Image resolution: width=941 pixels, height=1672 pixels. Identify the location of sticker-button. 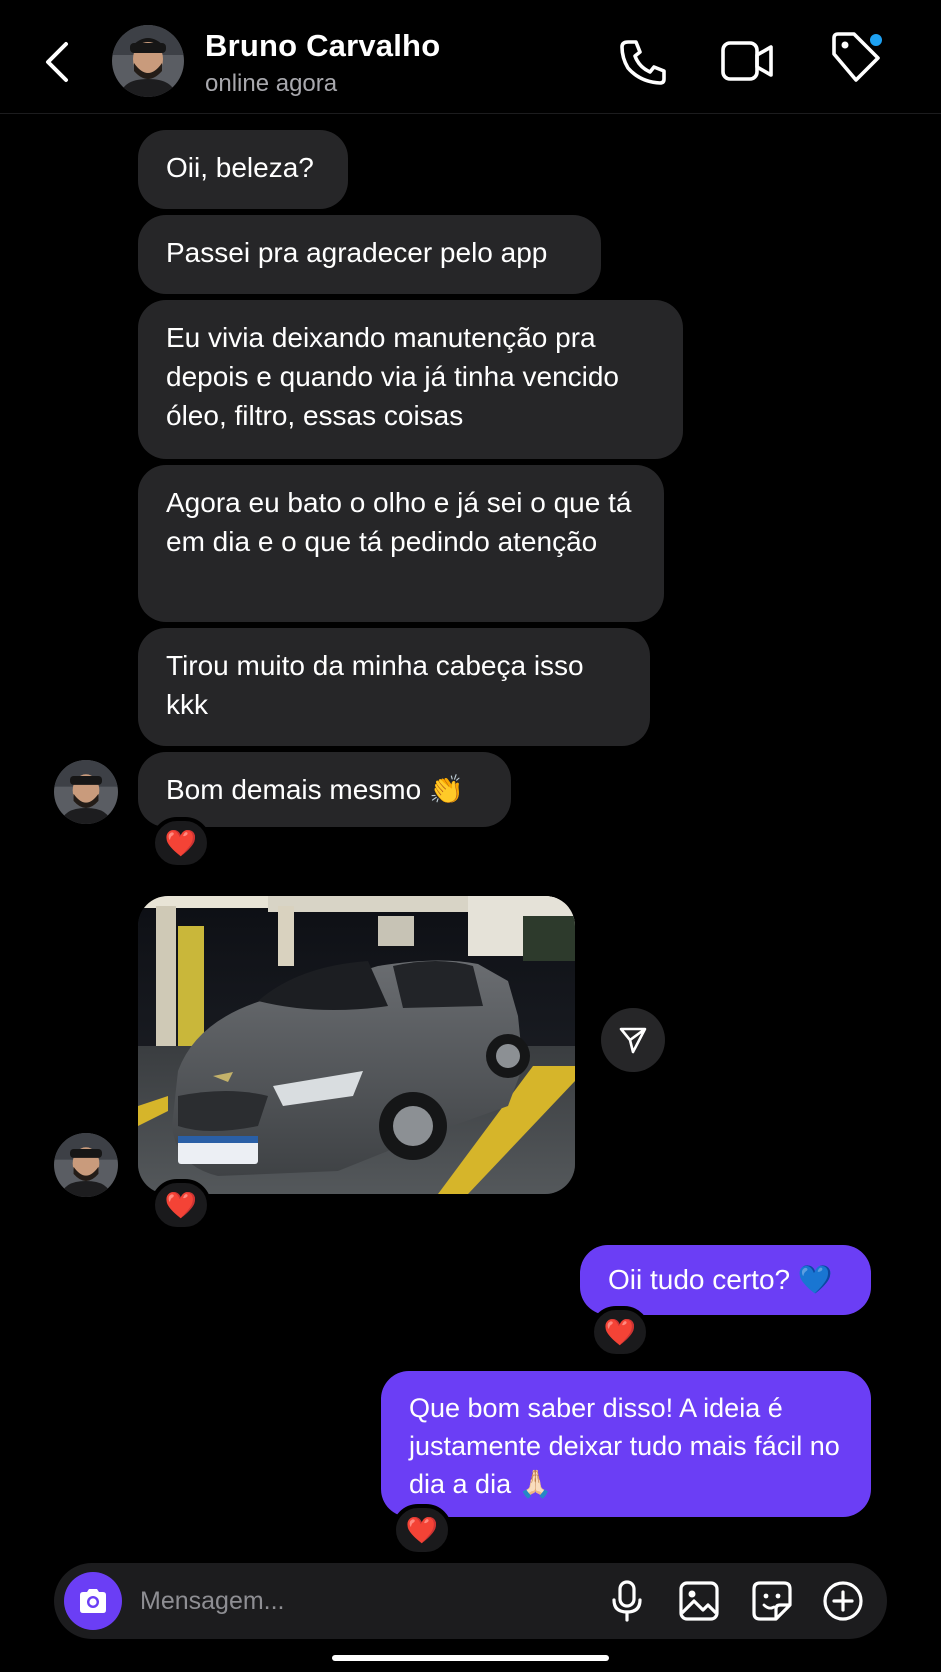
(772, 1601).